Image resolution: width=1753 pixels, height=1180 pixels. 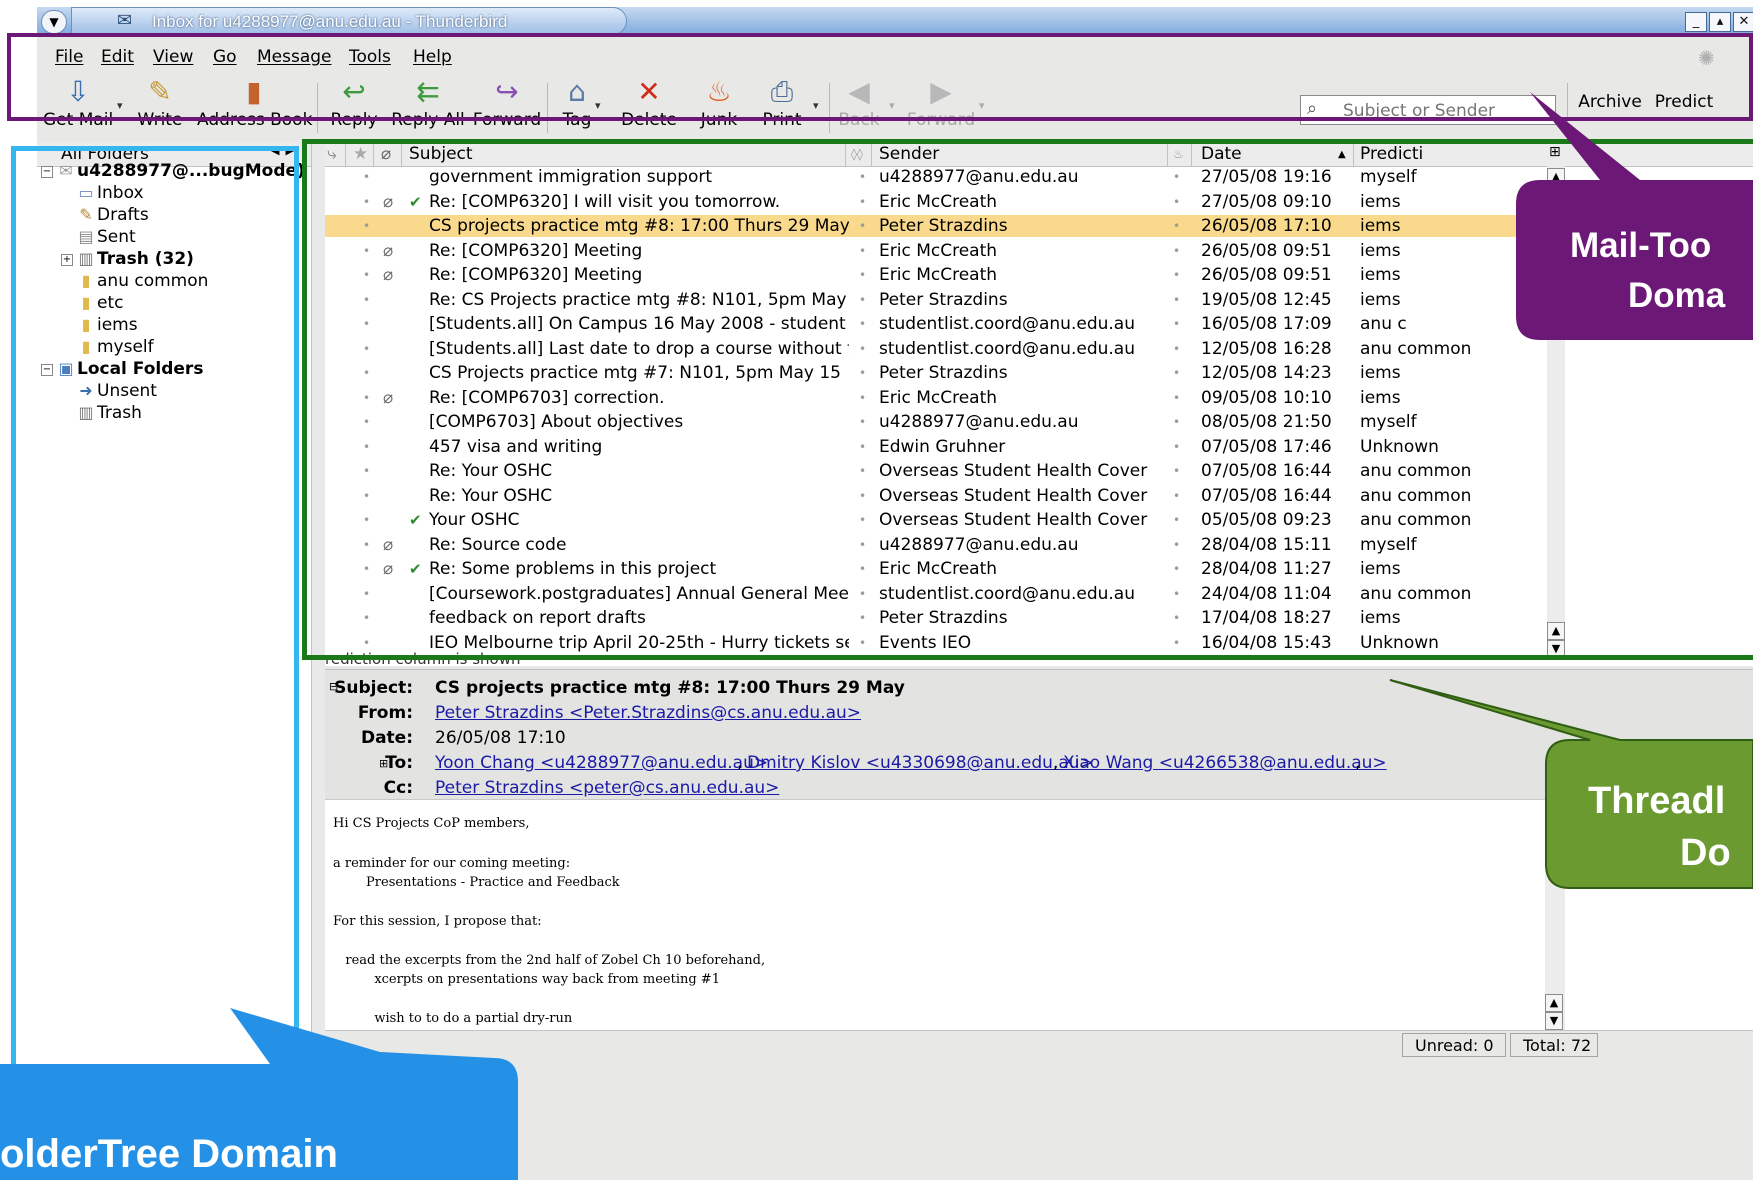 I want to click on thread-callout-text-1: Threadl, so click(x=1657, y=801).